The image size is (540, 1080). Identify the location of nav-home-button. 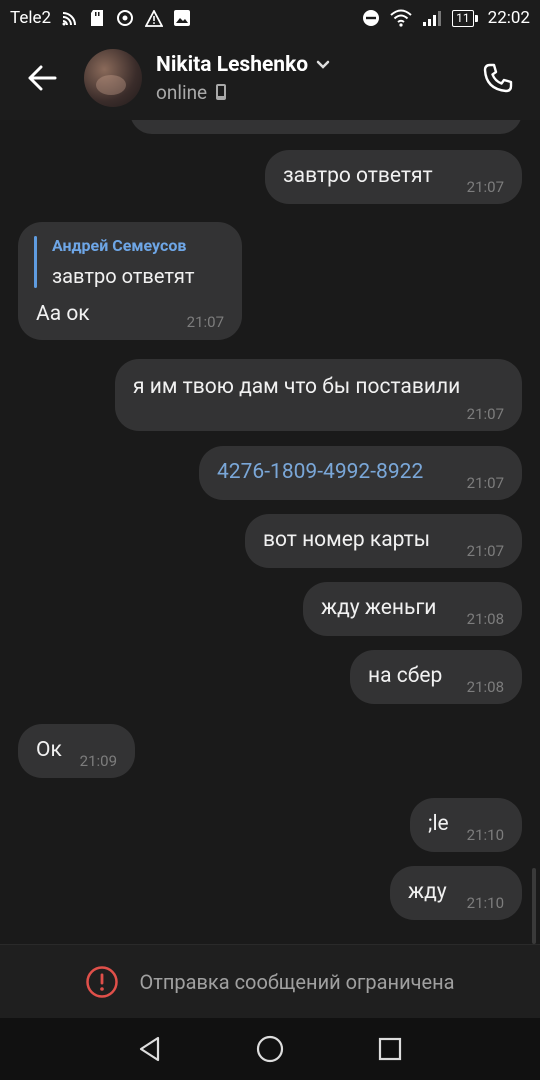
(270, 1049).